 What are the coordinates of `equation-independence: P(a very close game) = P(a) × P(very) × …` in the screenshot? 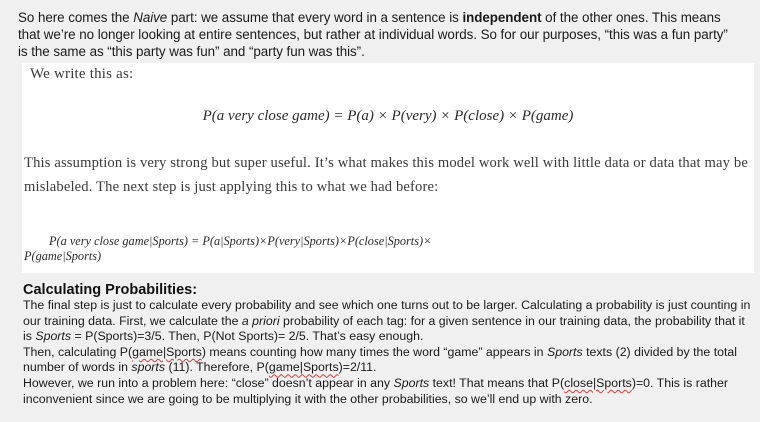 It's located at (388, 116).